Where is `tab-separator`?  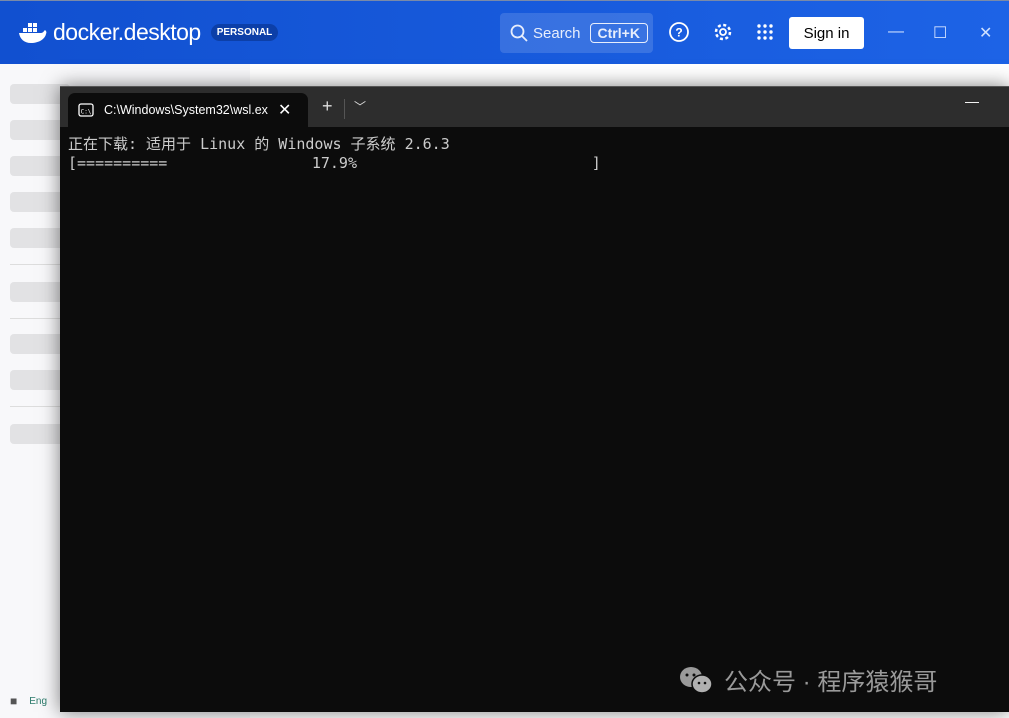 tab-separator is located at coordinates (344, 109).